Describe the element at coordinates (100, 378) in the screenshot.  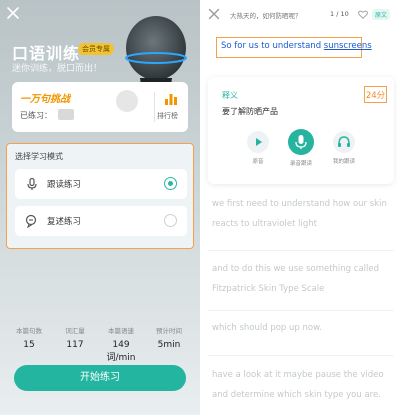
I see `start-practice-button: 开始练习` at that location.